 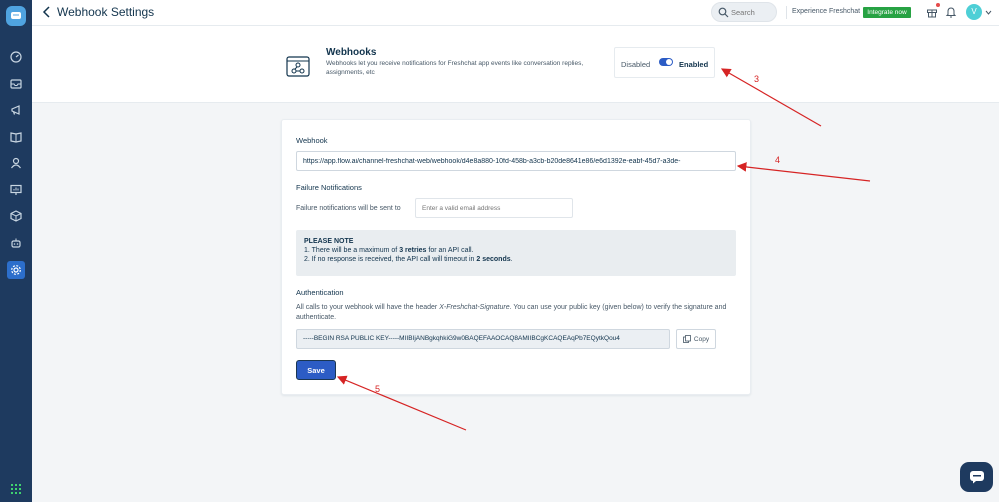 I want to click on toggle-enabled-label: Enabled, so click(x=694, y=64).